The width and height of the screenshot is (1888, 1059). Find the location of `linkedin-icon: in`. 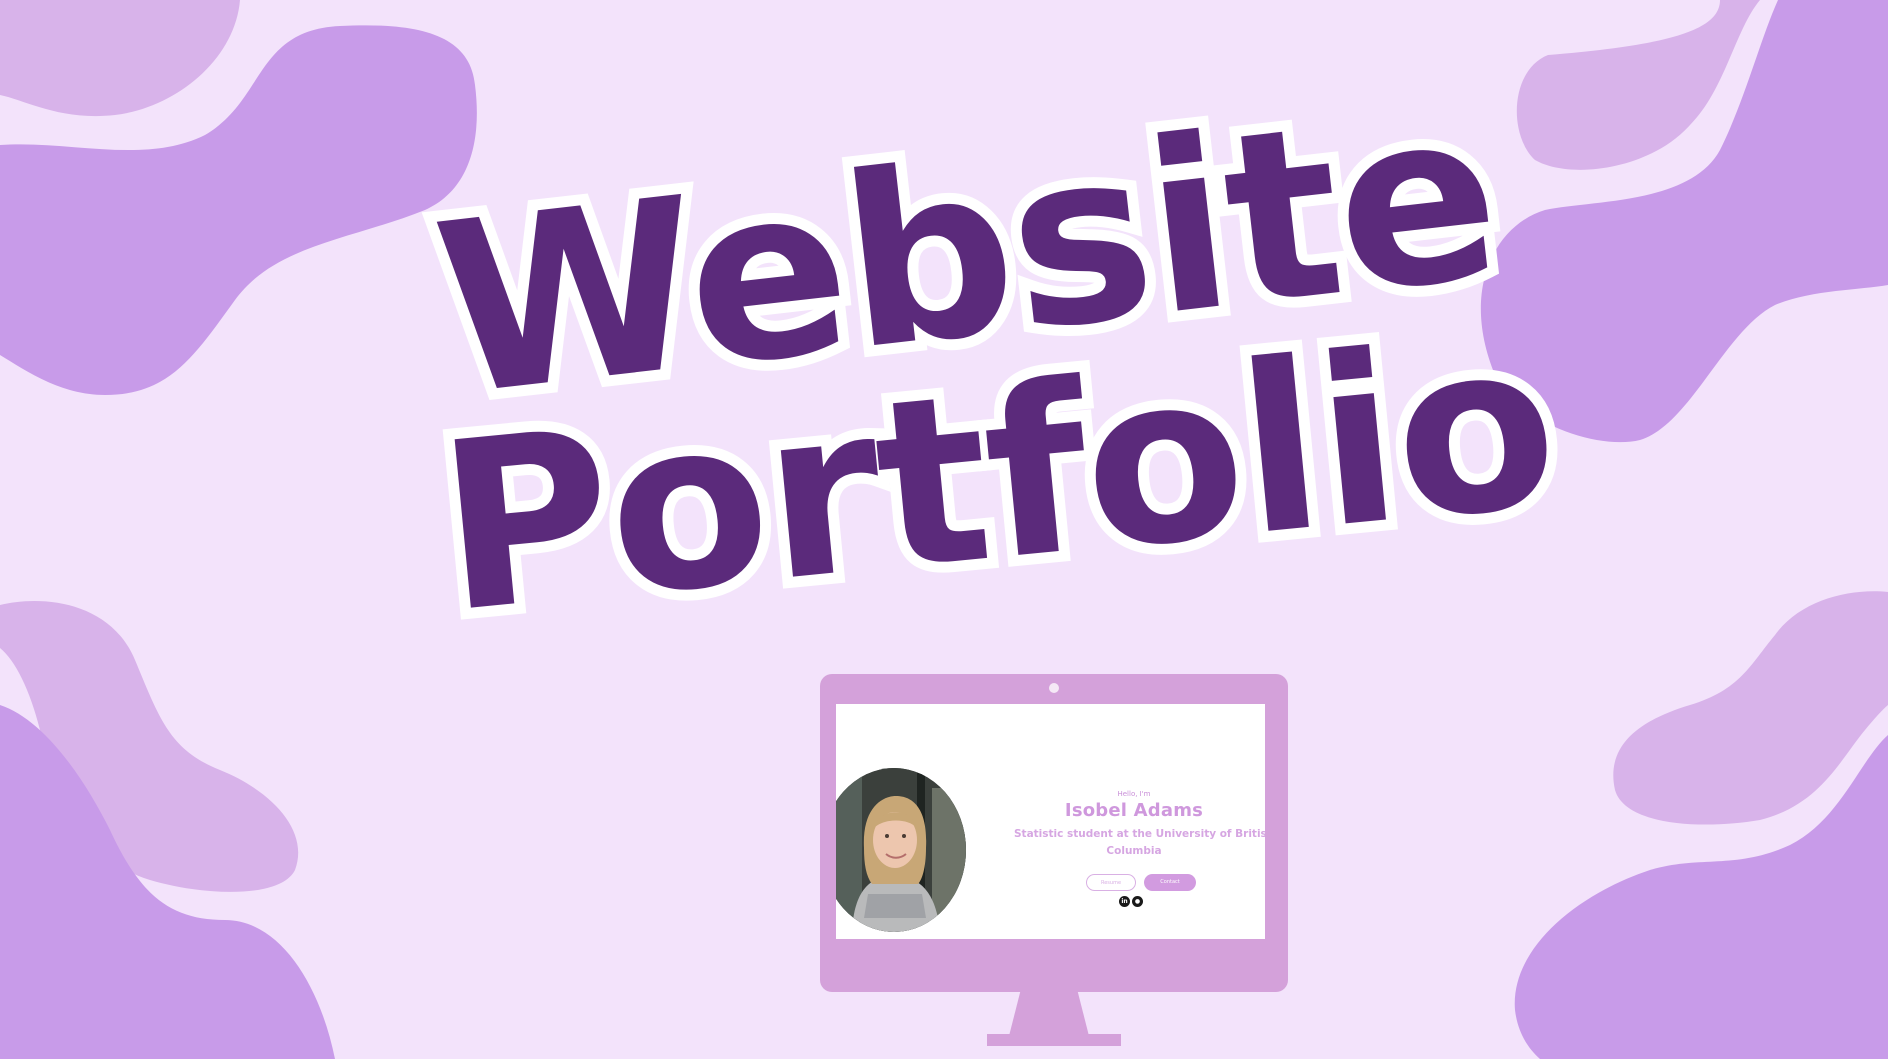

linkedin-icon: in is located at coordinates (1124, 901).